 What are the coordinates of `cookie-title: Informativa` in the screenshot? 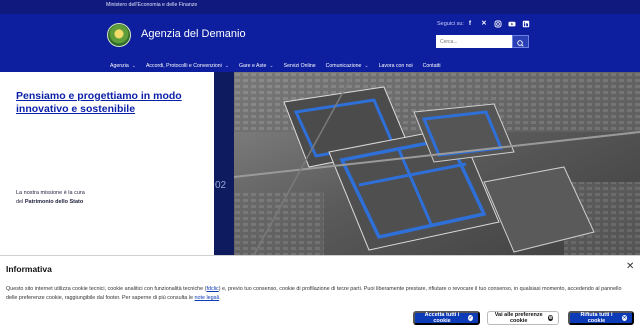 It's located at (29, 269).